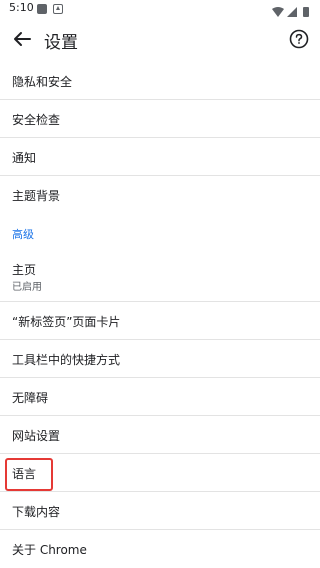 This screenshot has height=568, width=320. I want to click on setting-about-chrome: 关于 Chrome, so click(160, 549).